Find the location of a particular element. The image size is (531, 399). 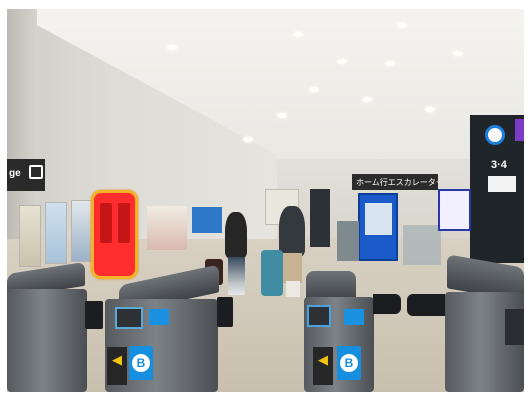

traveler-woman is located at coordinates (236, 236).